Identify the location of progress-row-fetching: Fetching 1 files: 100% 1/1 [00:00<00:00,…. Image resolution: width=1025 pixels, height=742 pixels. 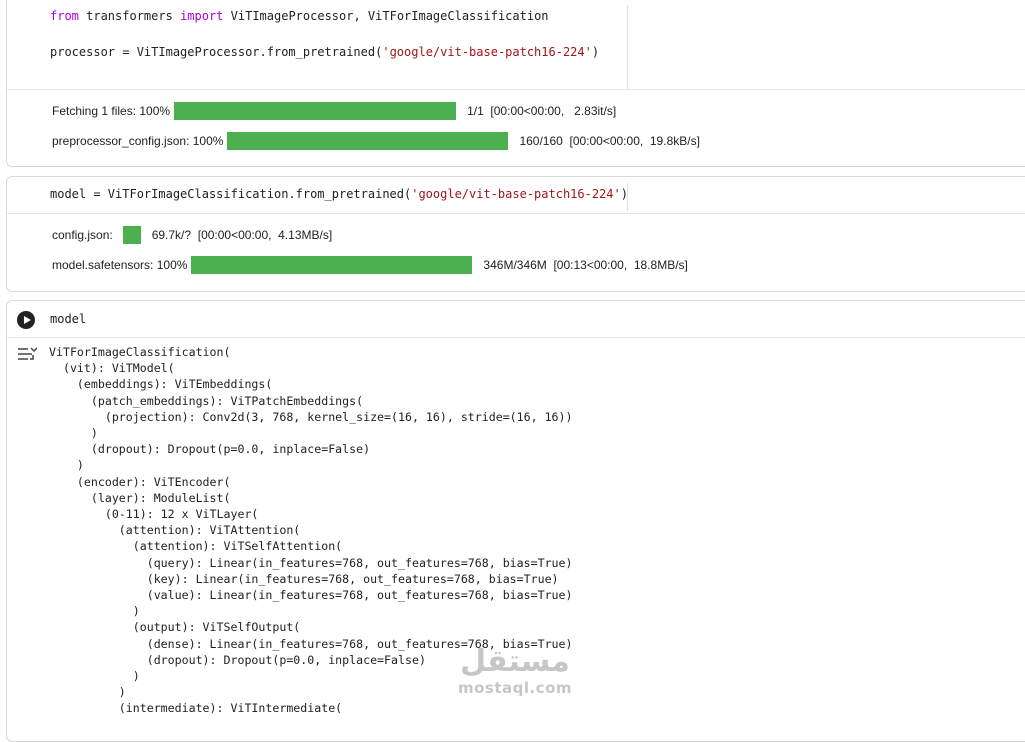
(334, 111).